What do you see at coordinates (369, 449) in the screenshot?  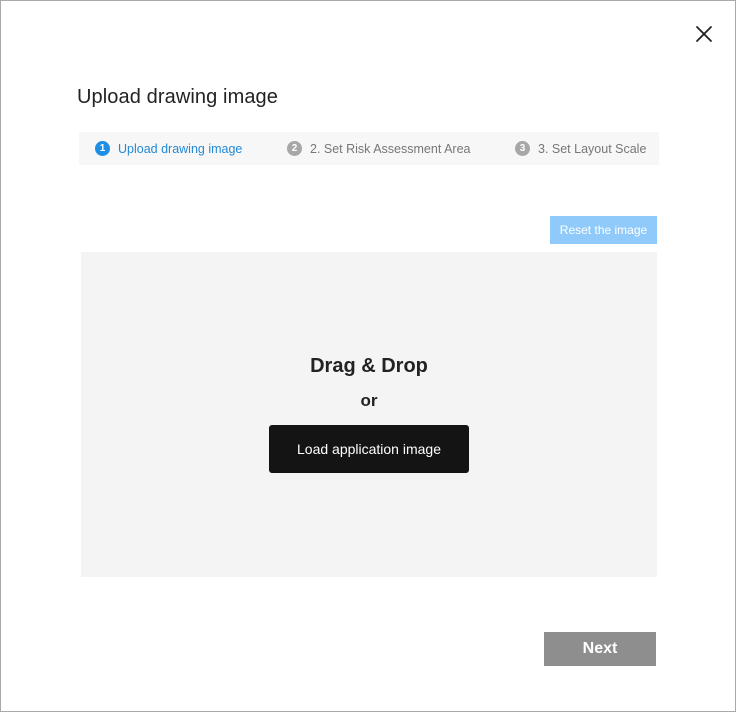 I see `load-application-image-button: Load application image` at bounding box center [369, 449].